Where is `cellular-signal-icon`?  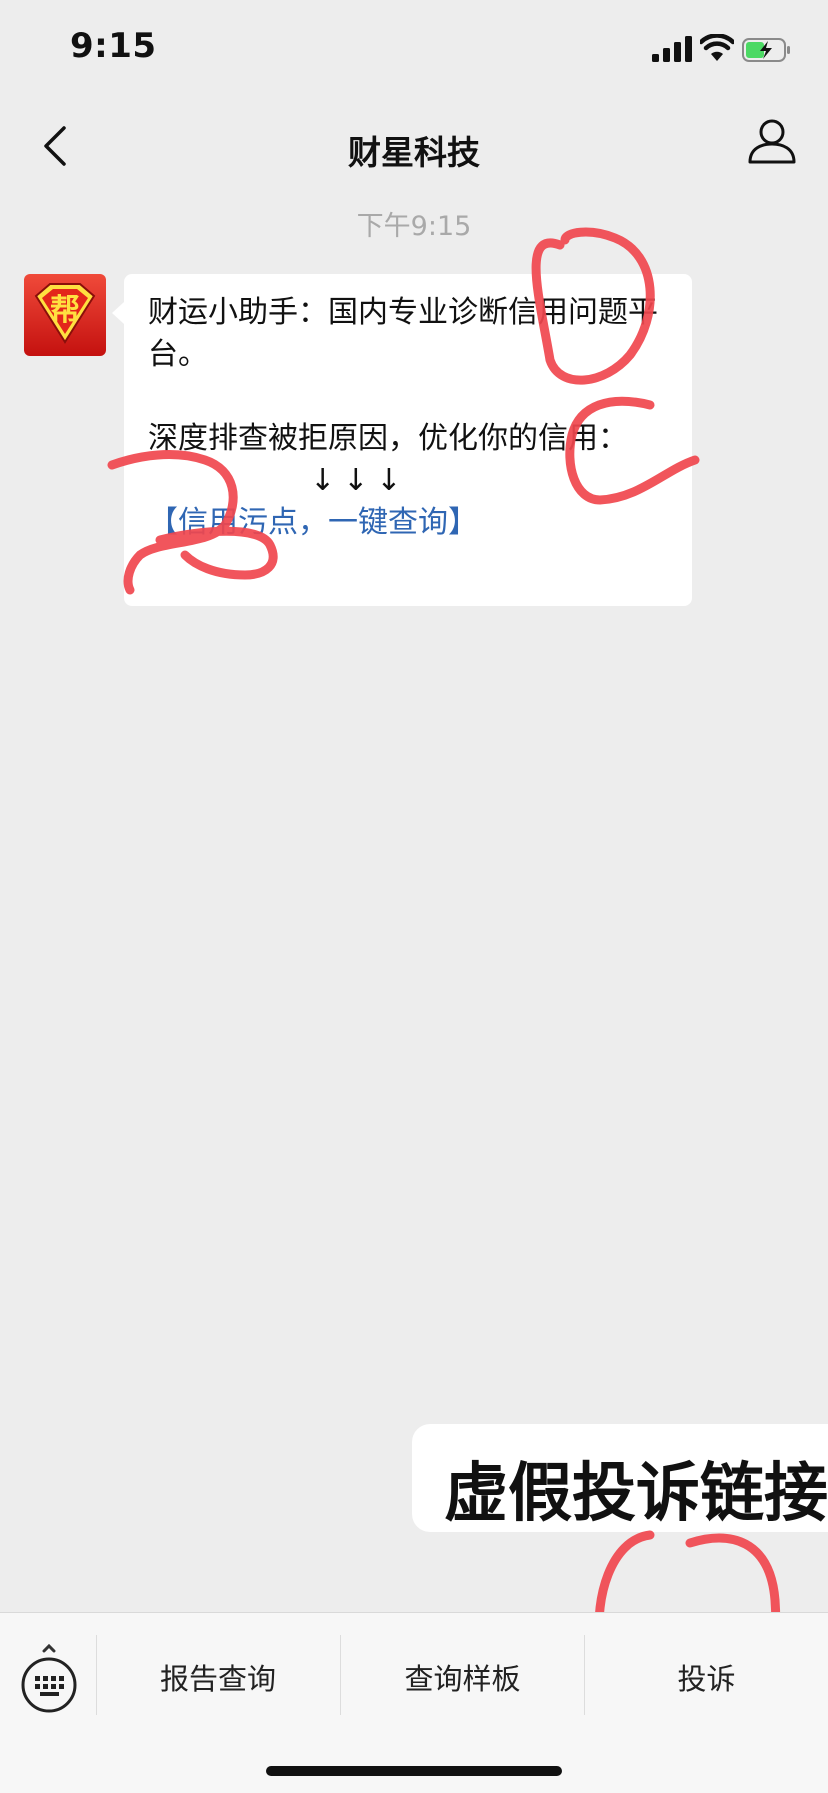 cellular-signal-icon is located at coordinates (672, 49).